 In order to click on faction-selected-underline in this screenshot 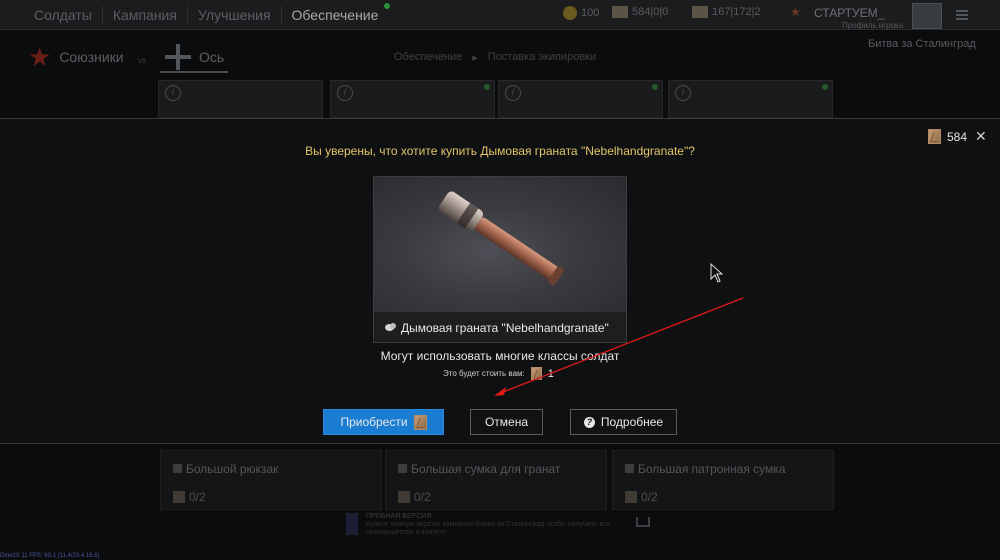, I will do `click(194, 72)`.